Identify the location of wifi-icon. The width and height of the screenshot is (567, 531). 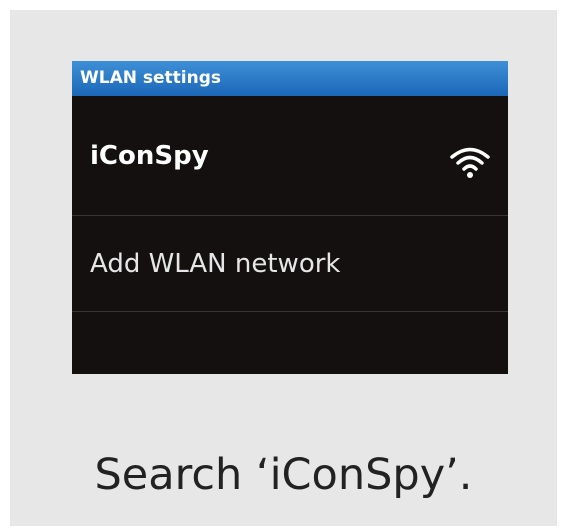
(470, 162).